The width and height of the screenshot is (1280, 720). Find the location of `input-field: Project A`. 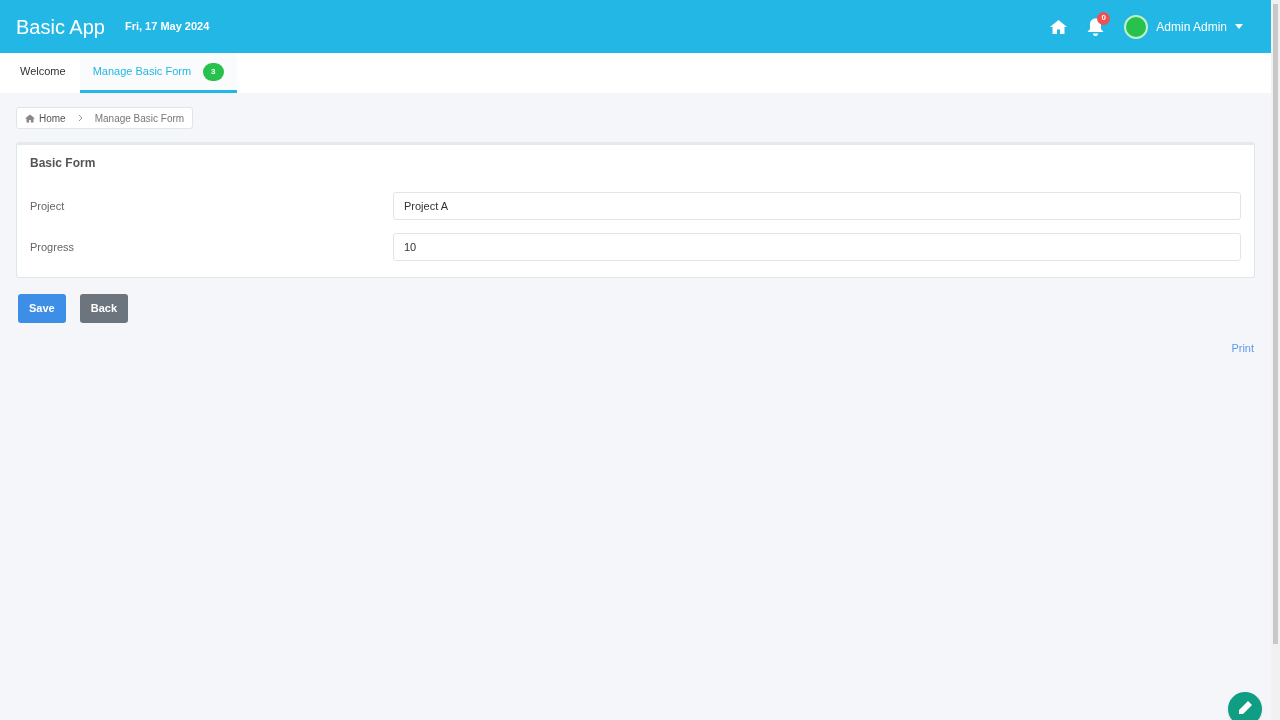

input-field: Project A is located at coordinates (817, 206).